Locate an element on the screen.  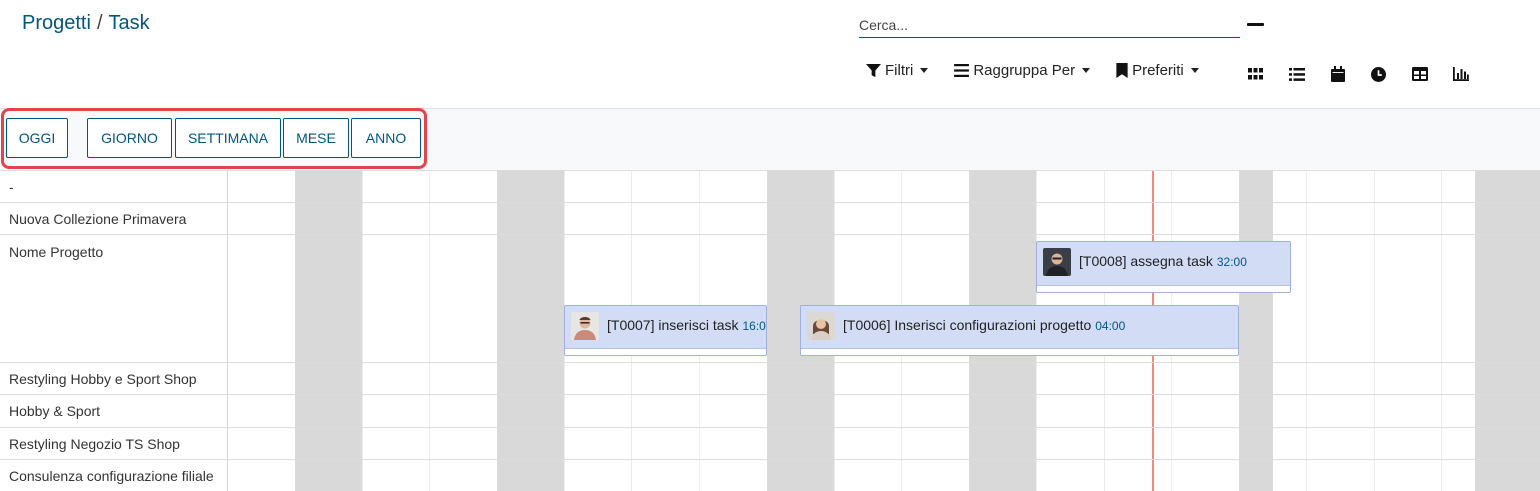
bookmark-icon is located at coordinates (1122, 70).